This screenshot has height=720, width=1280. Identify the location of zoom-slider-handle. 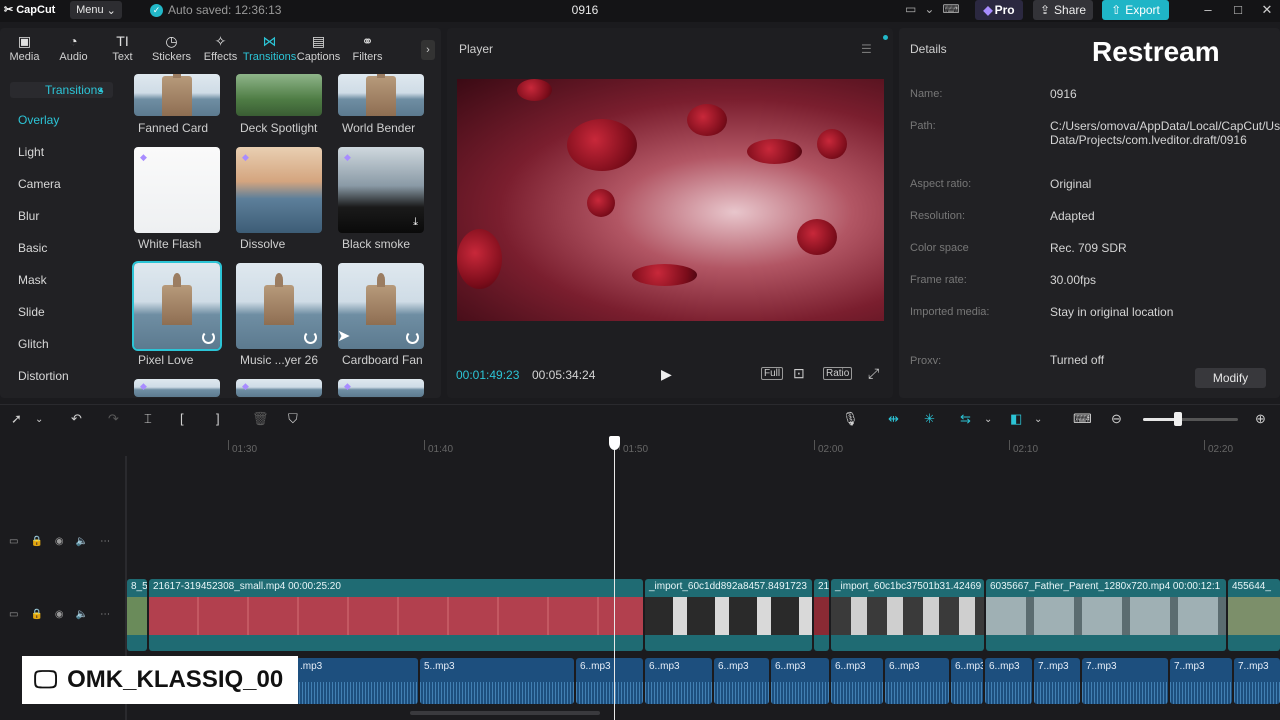
(1178, 419).